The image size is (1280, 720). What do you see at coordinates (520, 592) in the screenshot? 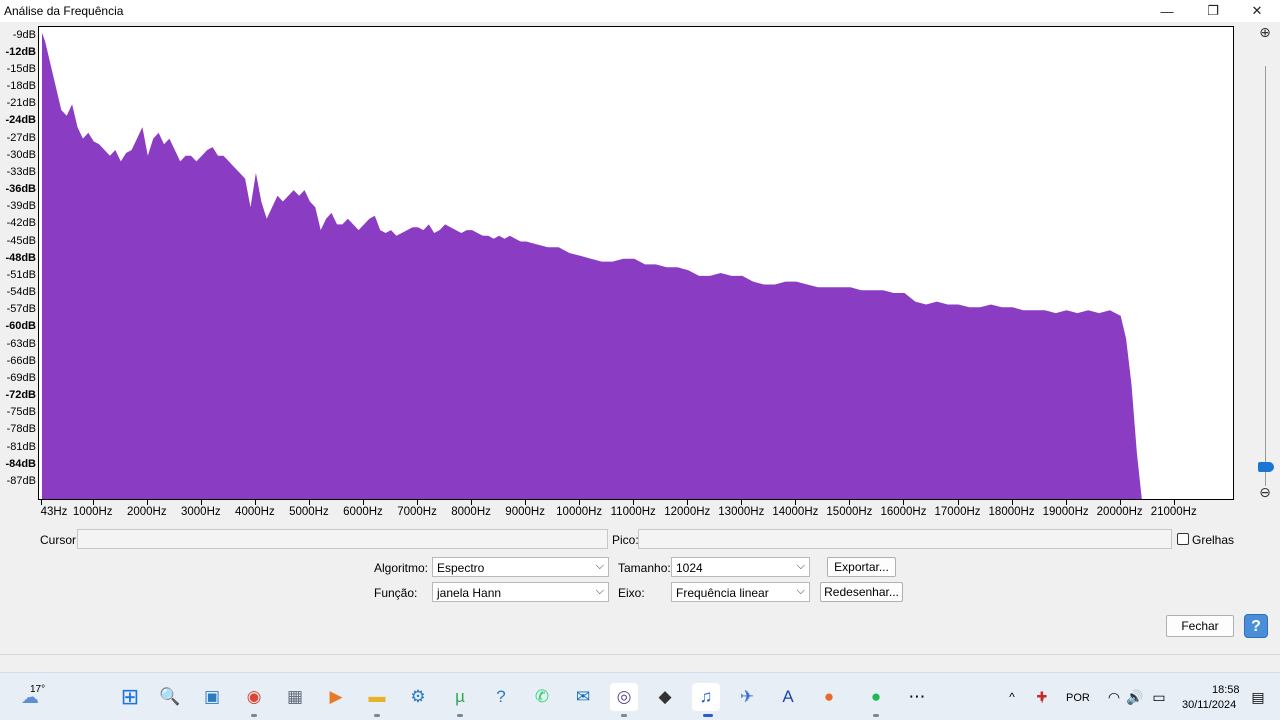
I see `function-select: janela Hann ⌵` at bounding box center [520, 592].